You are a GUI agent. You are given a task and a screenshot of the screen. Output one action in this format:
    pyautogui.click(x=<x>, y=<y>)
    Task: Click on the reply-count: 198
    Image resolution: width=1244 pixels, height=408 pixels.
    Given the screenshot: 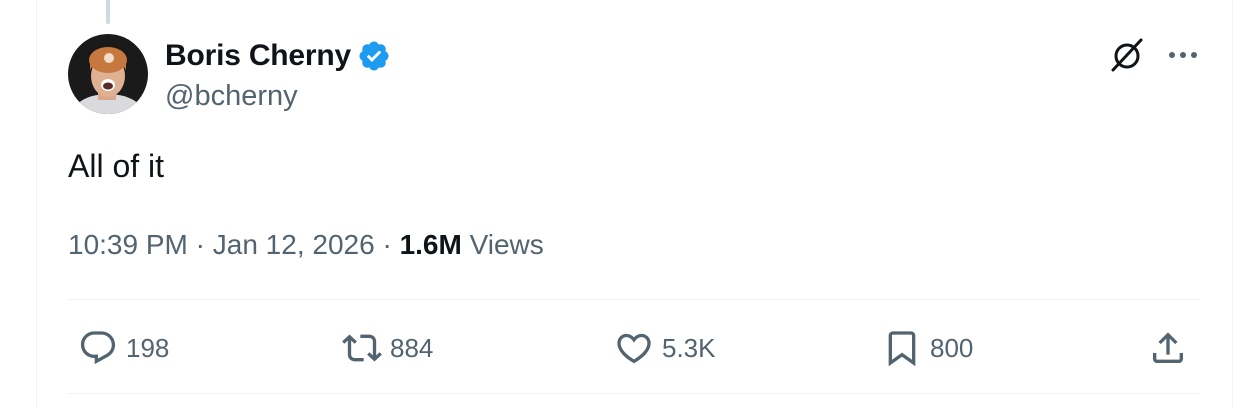 What is the action you would take?
    pyautogui.click(x=148, y=348)
    